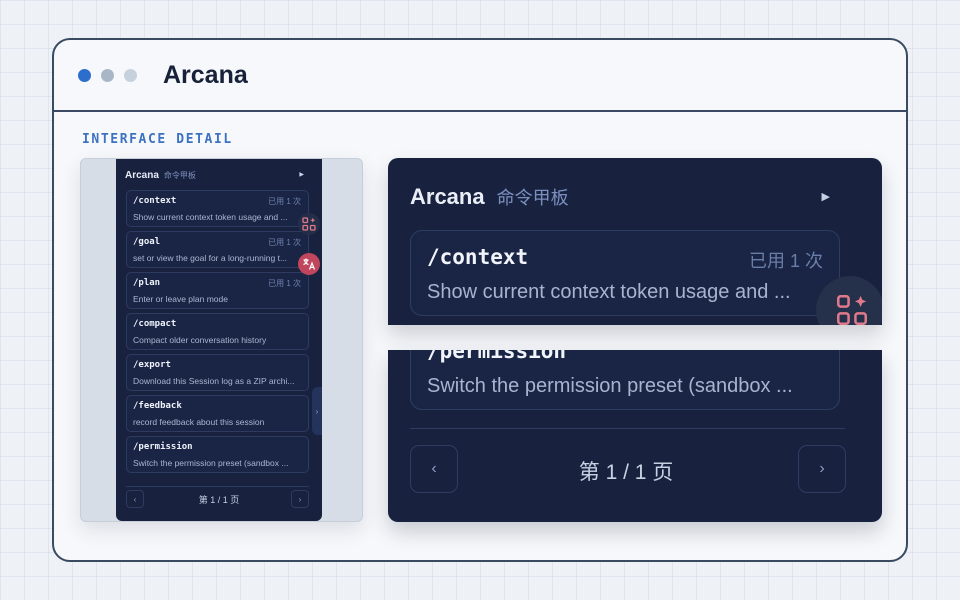 The height and width of the screenshot is (600, 960). Describe the element at coordinates (217, 290) in the screenshot. I see `command-item-plan: /plan 已用 1 次 Enter or leave plan mode` at that location.